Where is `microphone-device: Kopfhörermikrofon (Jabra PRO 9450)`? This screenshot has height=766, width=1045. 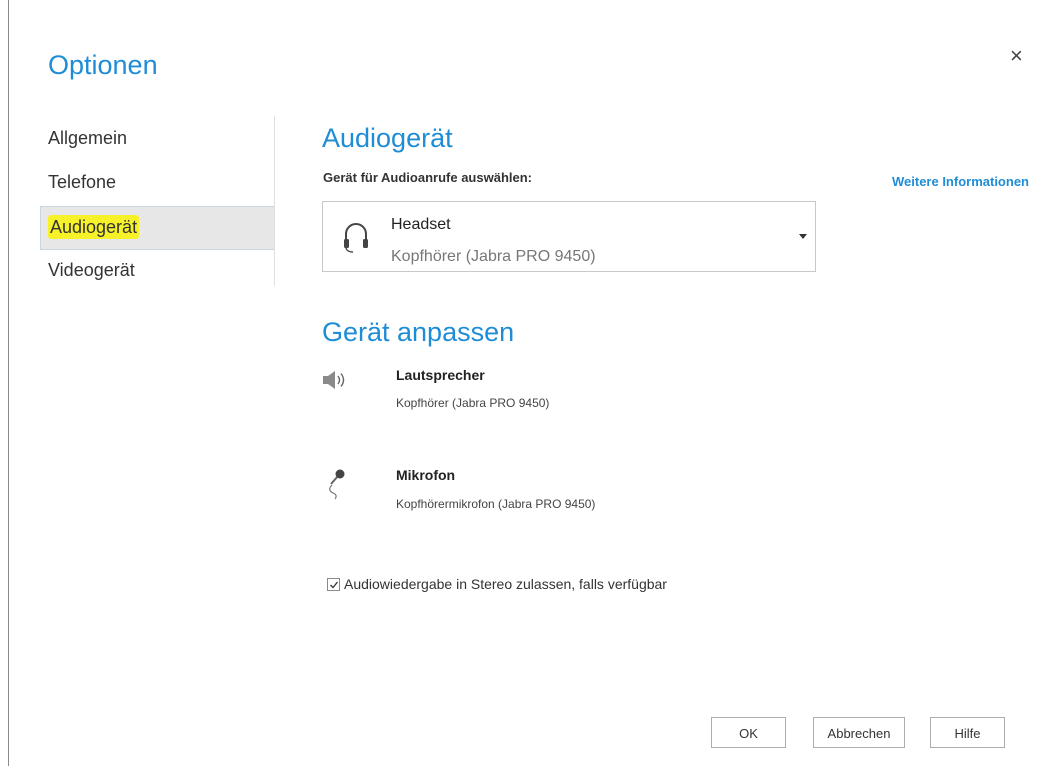 microphone-device: Kopfhörermikrofon (Jabra PRO 9450) is located at coordinates (496, 504).